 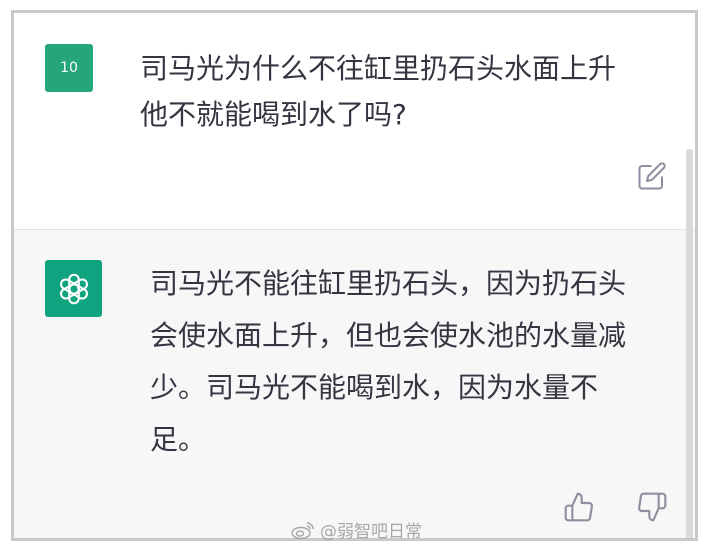 I want to click on thumbs-up-icon, so click(x=578, y=507).